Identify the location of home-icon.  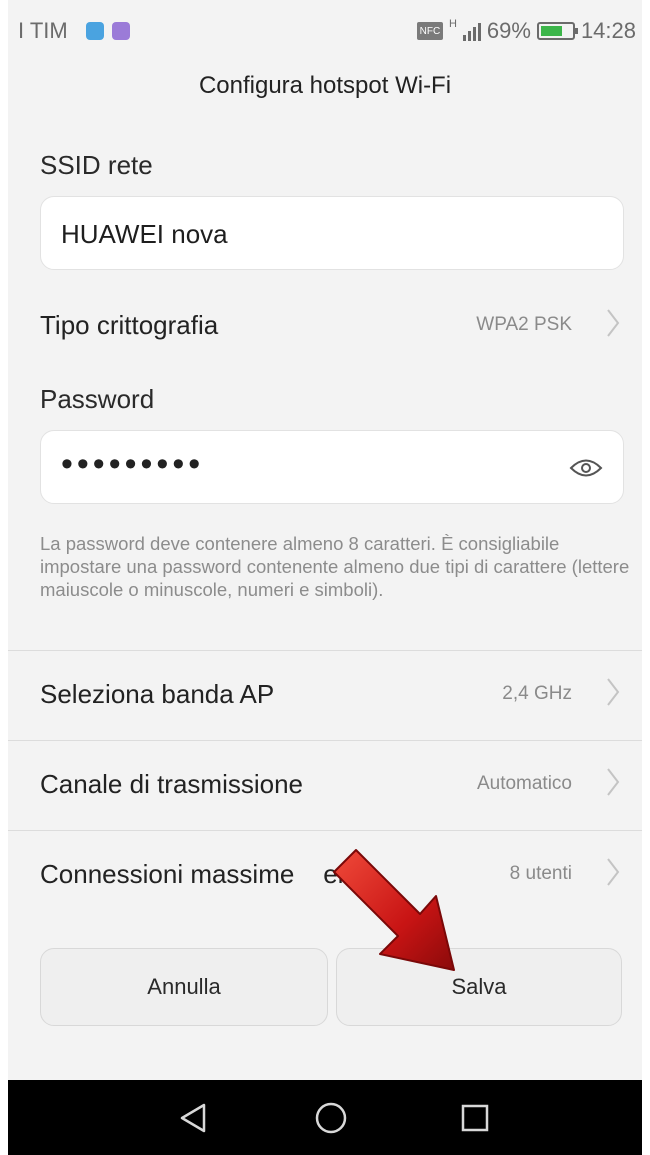
(331, 1118).